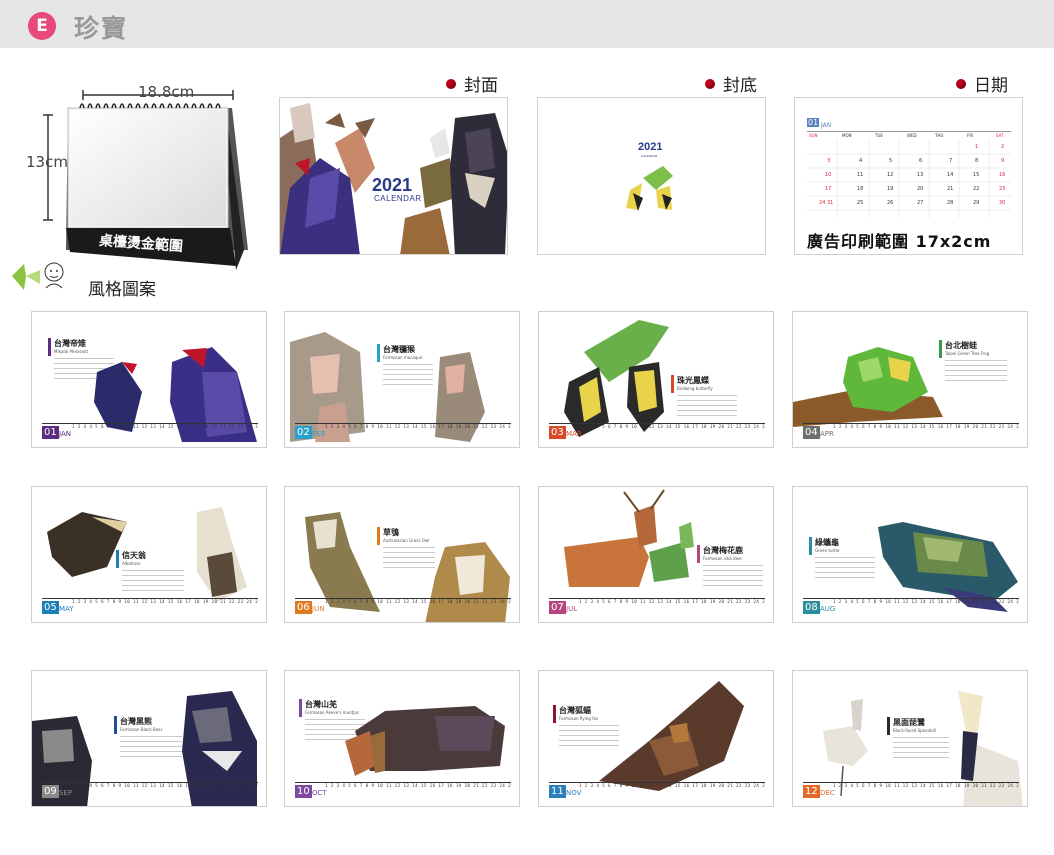  What do you see at coordinates (50, 791) in the screenshot?
I see `month-number: 09` at bounding box center [50, 791].